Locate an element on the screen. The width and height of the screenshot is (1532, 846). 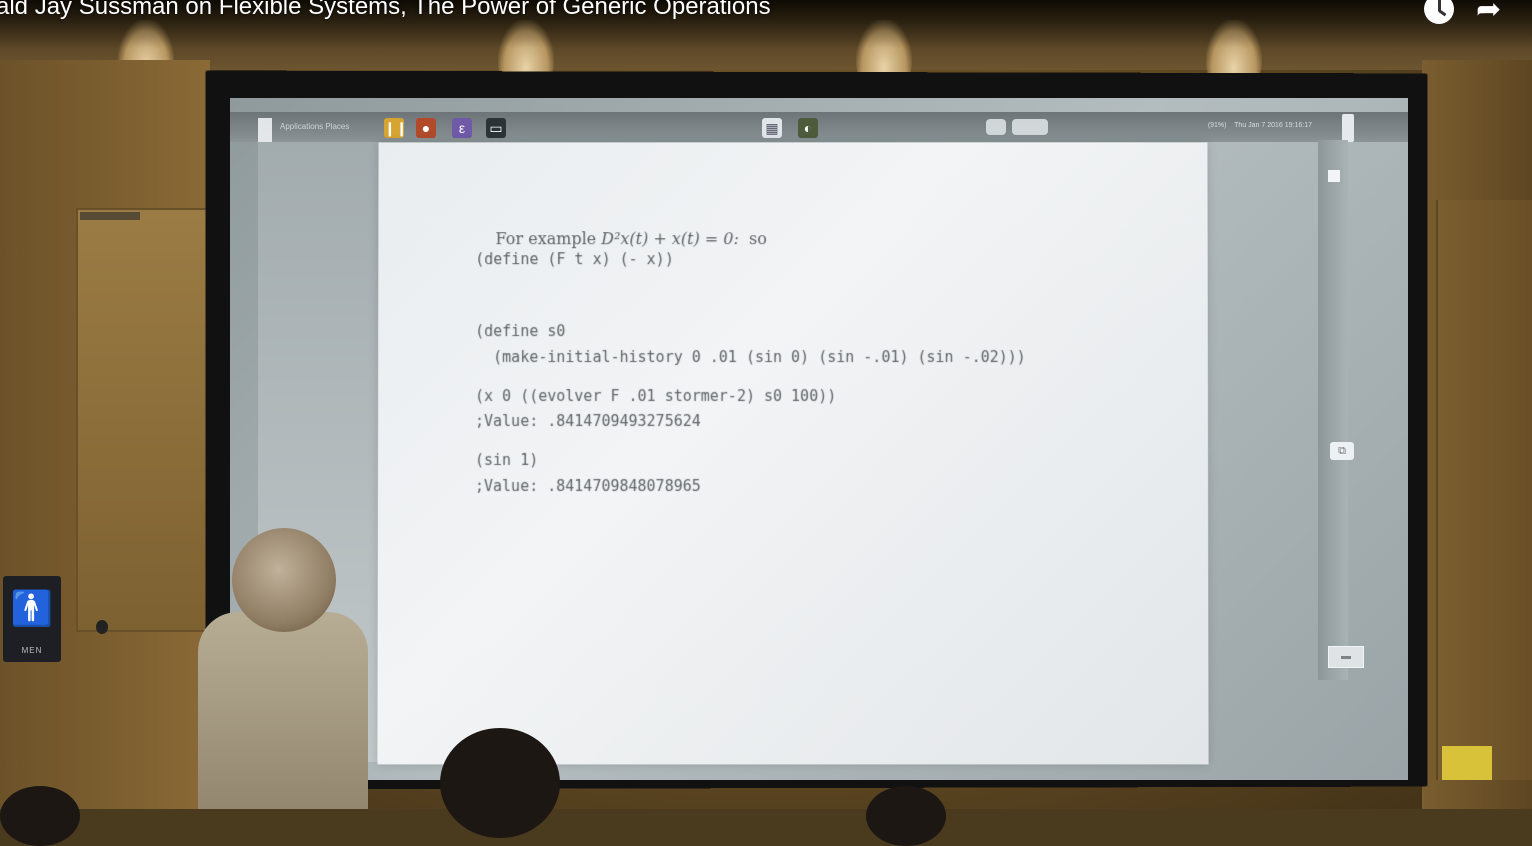
battery-status: (91%) Thu Jan 7 2016 19:16:17 is located at coordinates (1260, 125).